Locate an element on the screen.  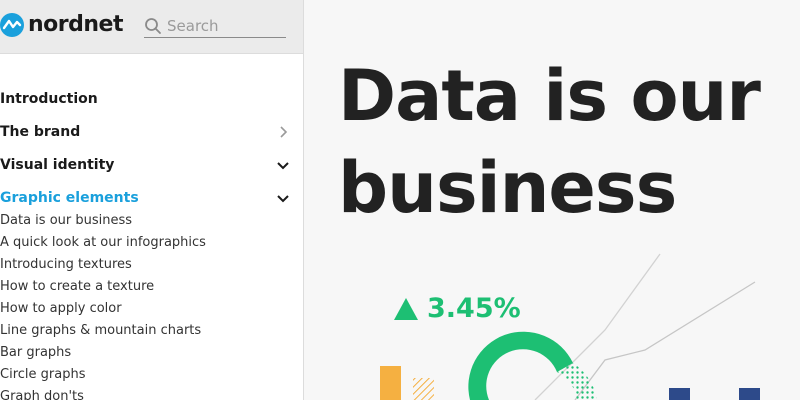
brand-name: nordnet is located at coordinates (75, 24).